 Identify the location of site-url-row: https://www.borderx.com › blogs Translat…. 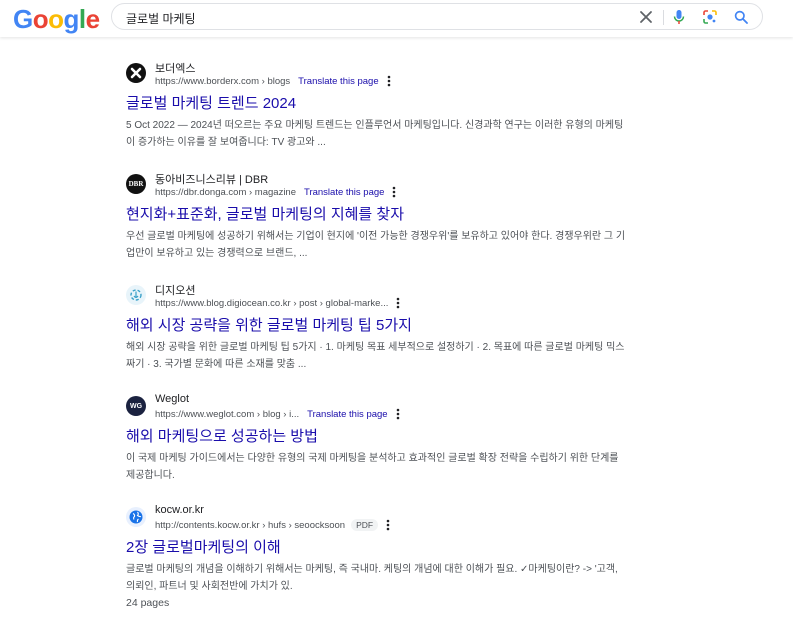
(273, 81).